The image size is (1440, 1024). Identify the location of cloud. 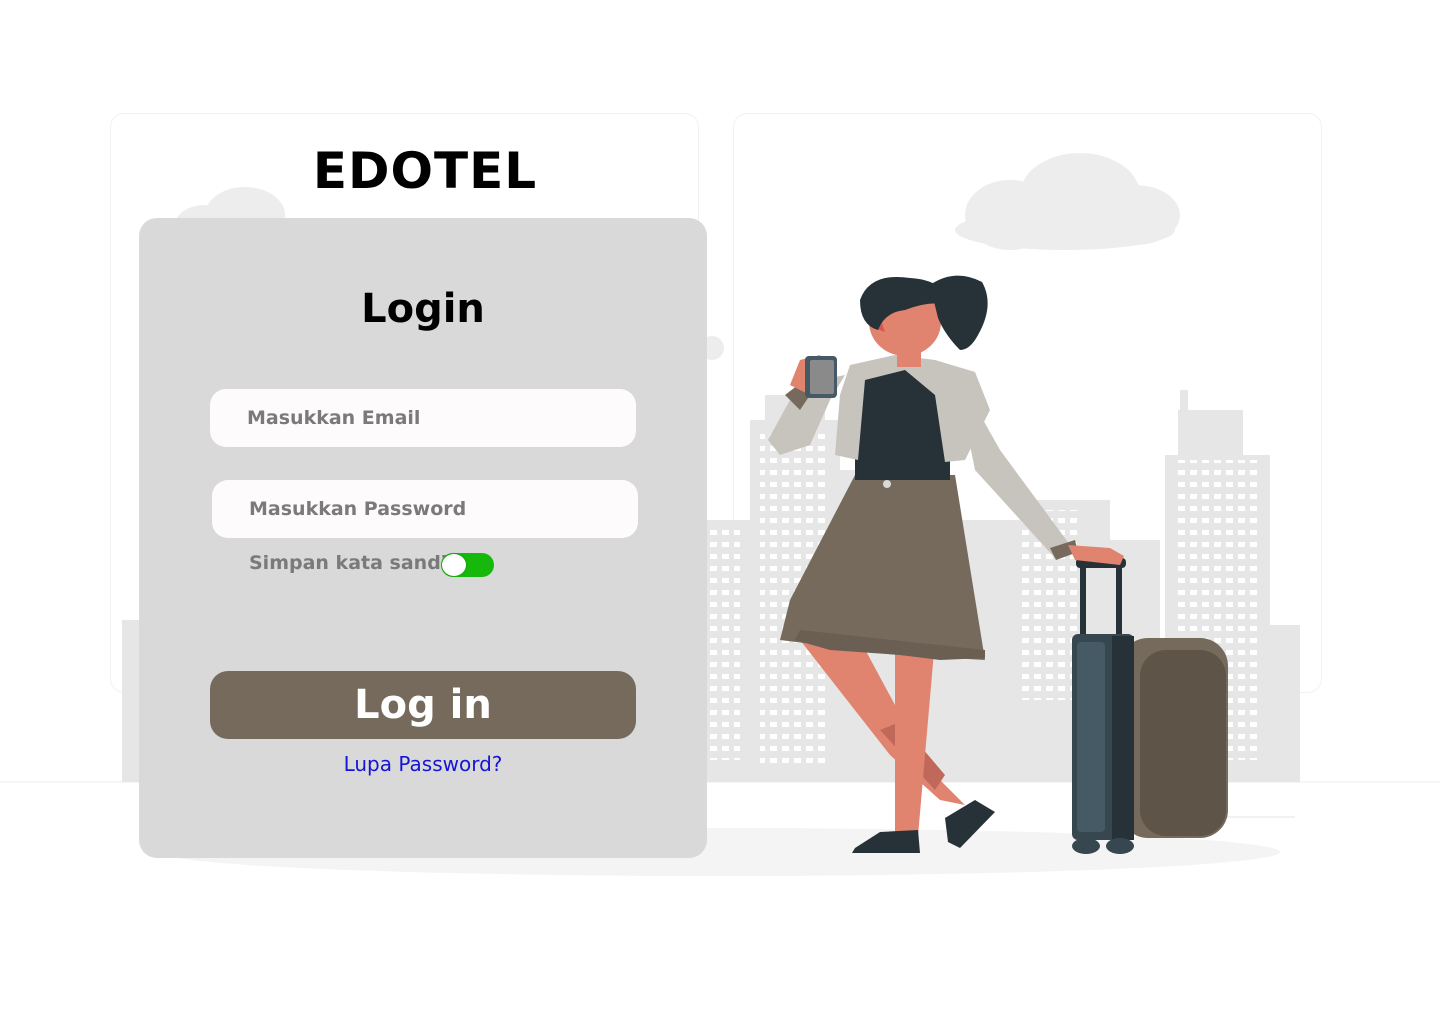
(1067, 201).